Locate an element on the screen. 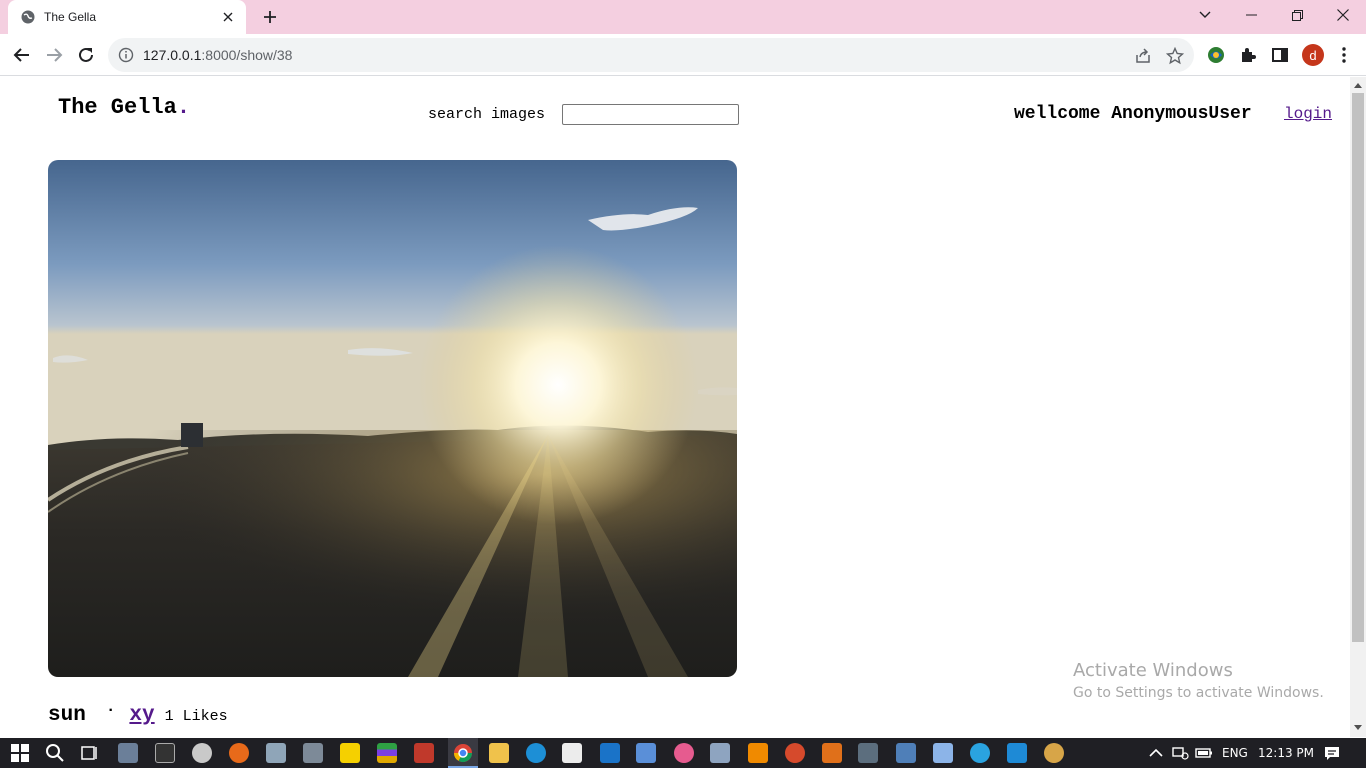  scrollbar-thumb is located at coordinates (1358, 367).